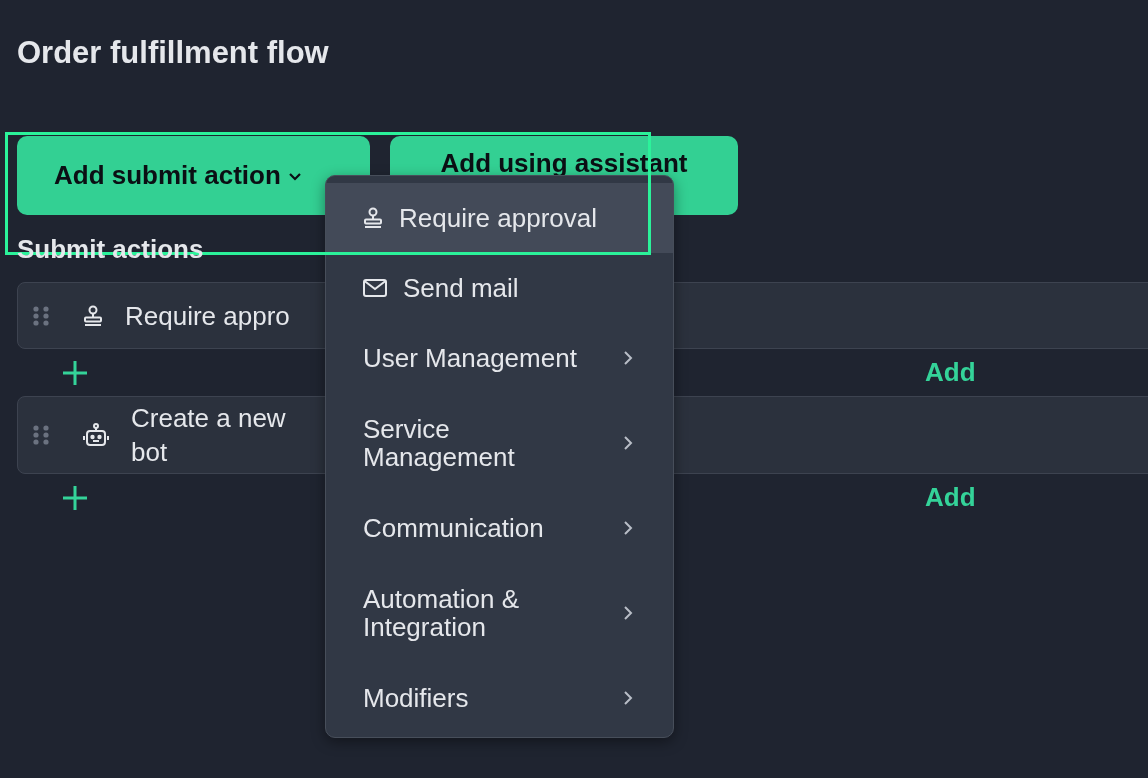  What do you see at coordinates (173, 53) in the screenshot?
I see `page-title: Order fulfillment flow` at bounding box center [173, 53].